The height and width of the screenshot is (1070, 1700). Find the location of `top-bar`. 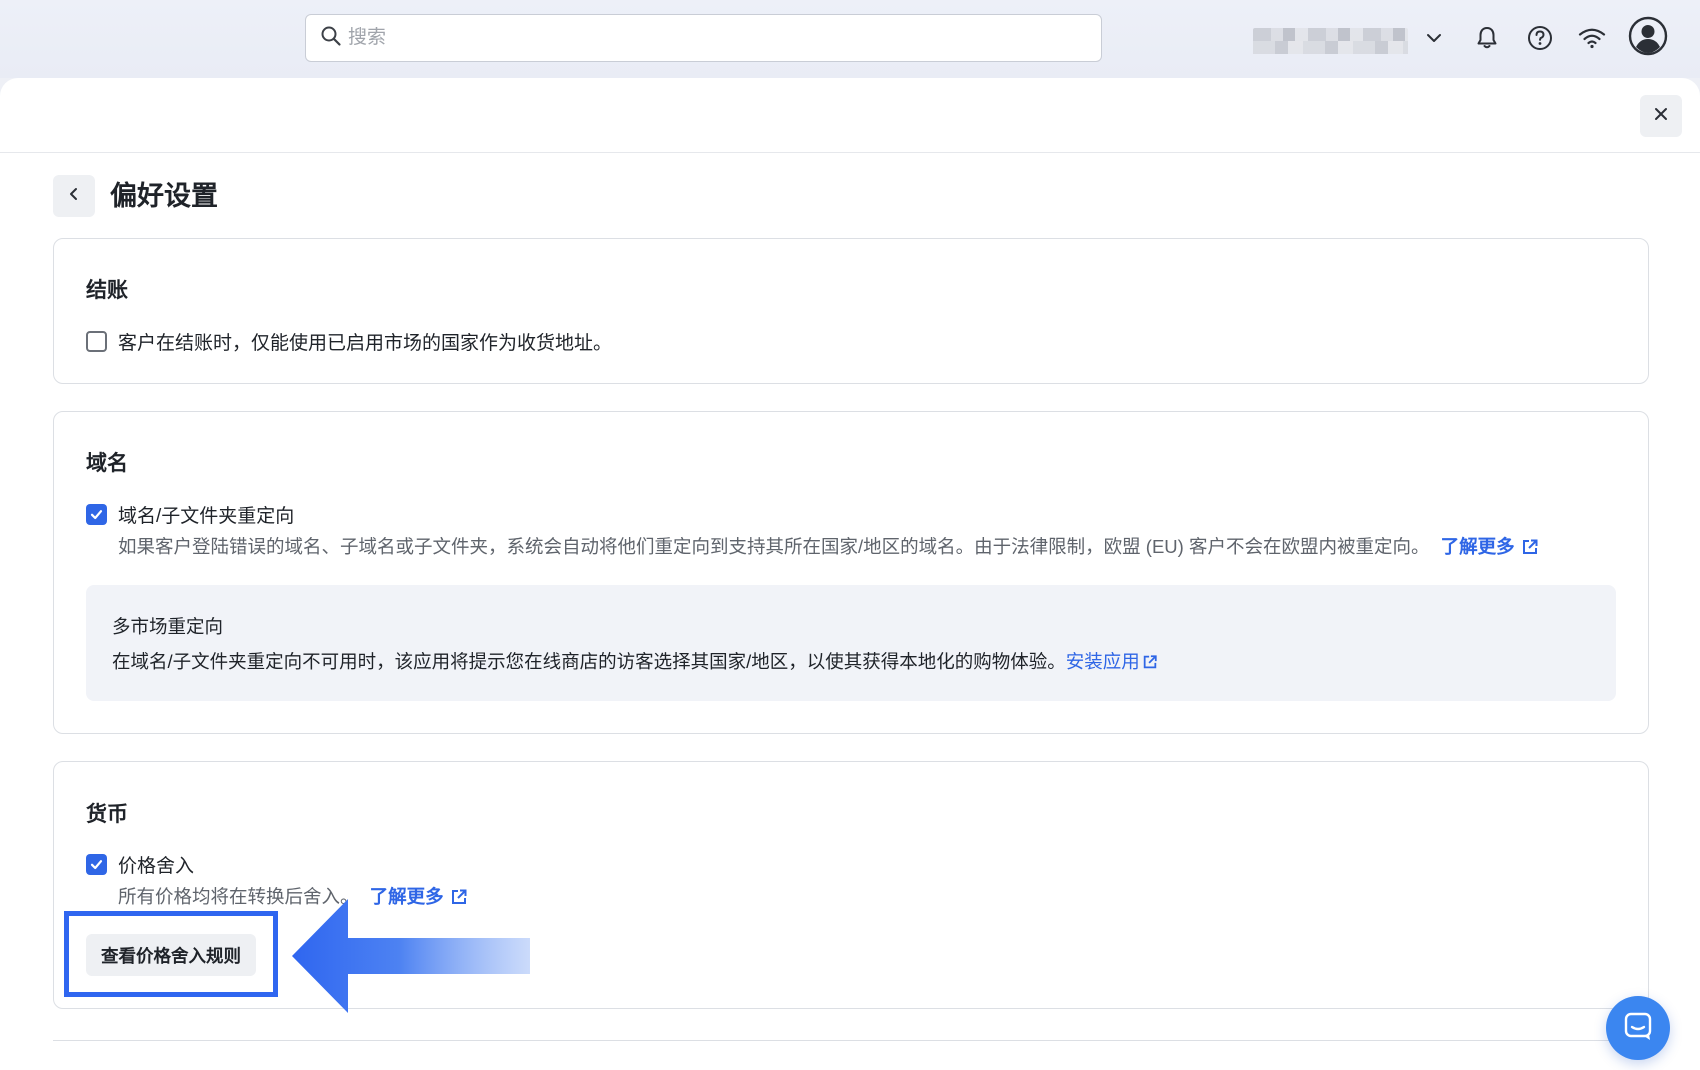

top-bar is located at coordinates (850, 39).